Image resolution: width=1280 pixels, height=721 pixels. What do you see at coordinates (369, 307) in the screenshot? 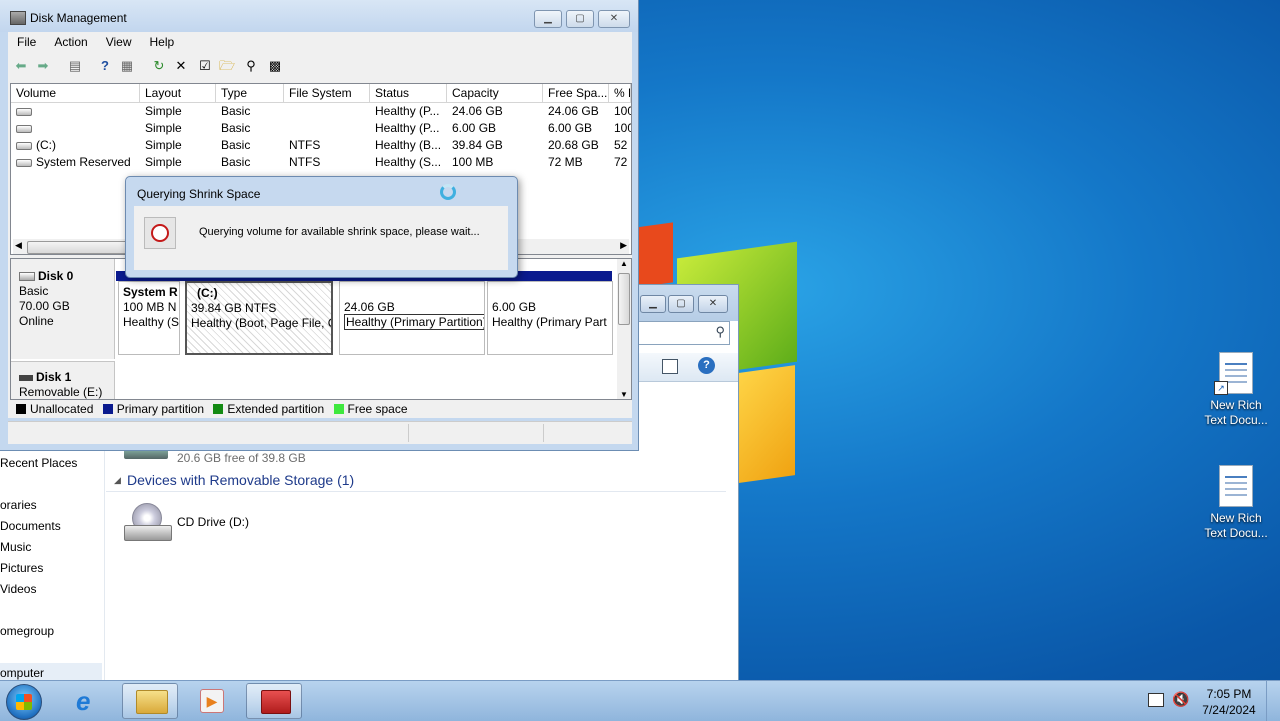
I see `partition-size: 24.06 GB` at bounding box center [369, 307].